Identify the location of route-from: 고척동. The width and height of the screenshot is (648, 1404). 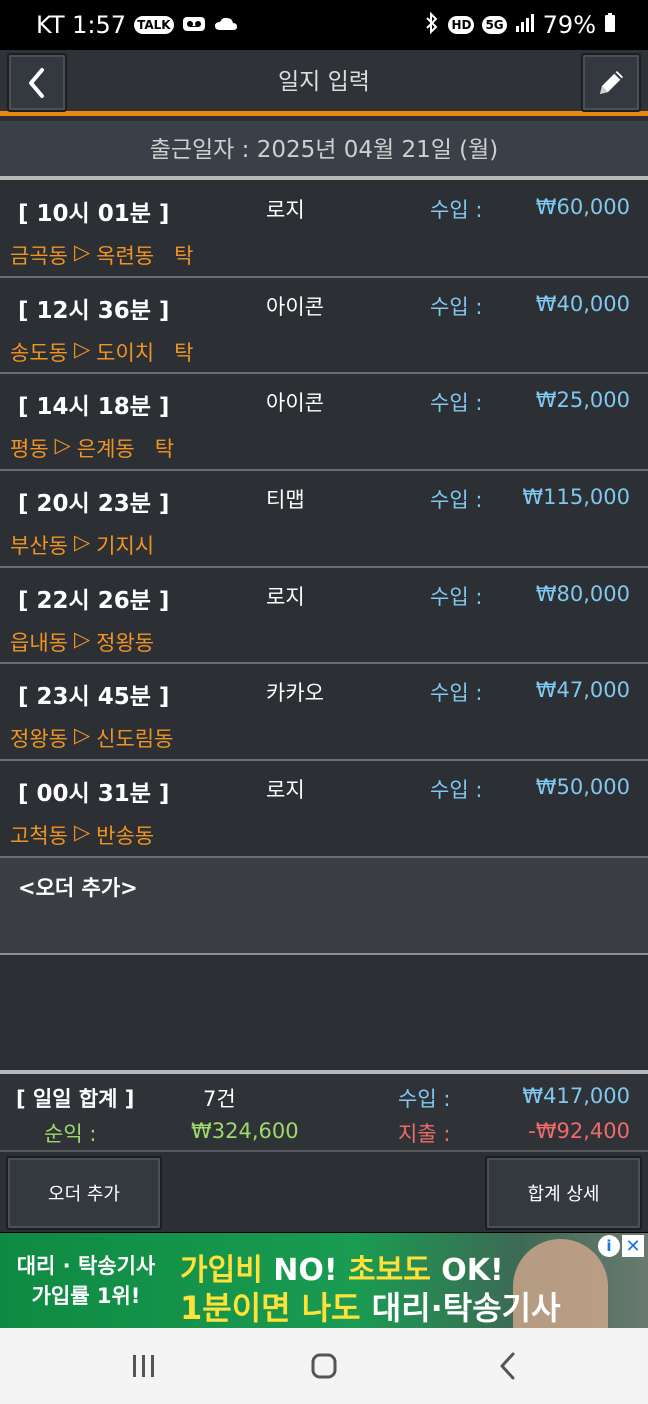
(39, 836).